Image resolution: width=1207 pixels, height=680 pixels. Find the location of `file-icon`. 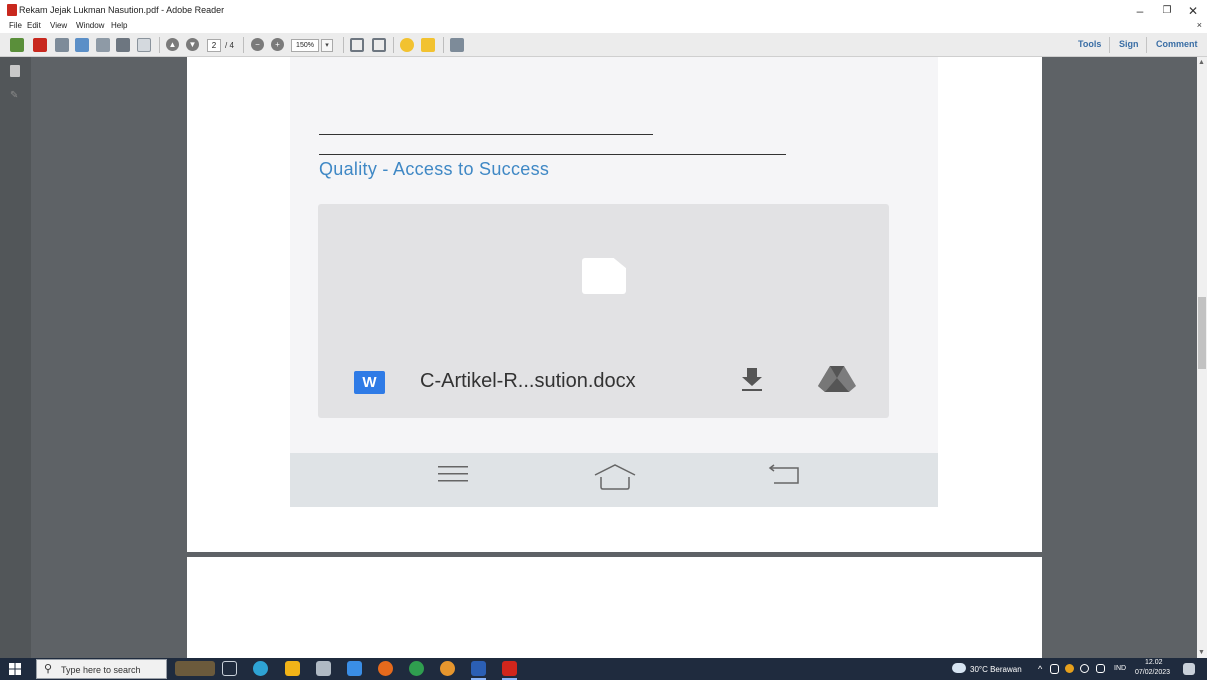

file-icon is located at coordinates (604, 276).